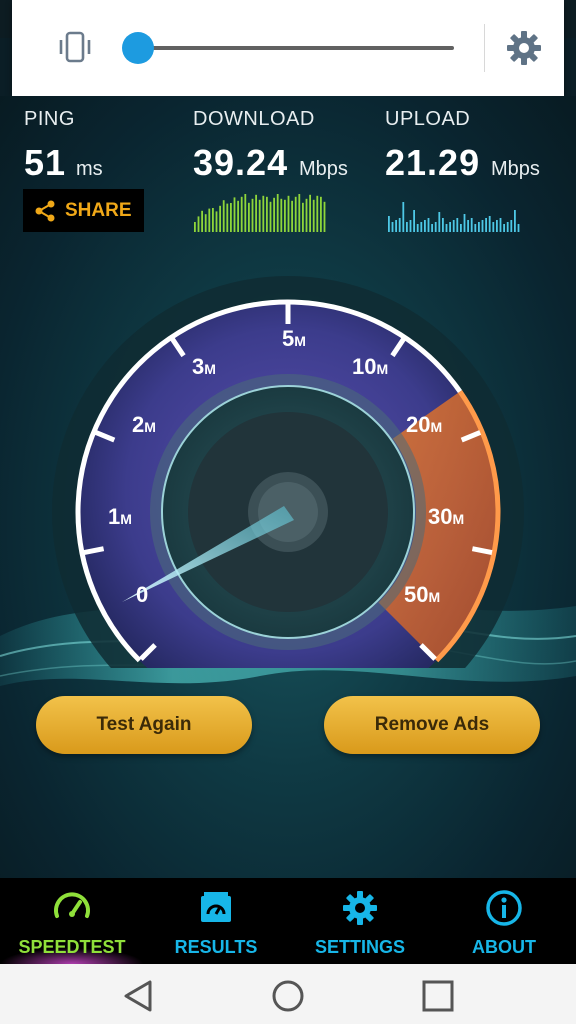 The image size is (576, 1024). What do you see at coordinates (359, 947) in the screenshot?
I see `tab-settings-label: SETTINGS` at bounding box center [359, 947].